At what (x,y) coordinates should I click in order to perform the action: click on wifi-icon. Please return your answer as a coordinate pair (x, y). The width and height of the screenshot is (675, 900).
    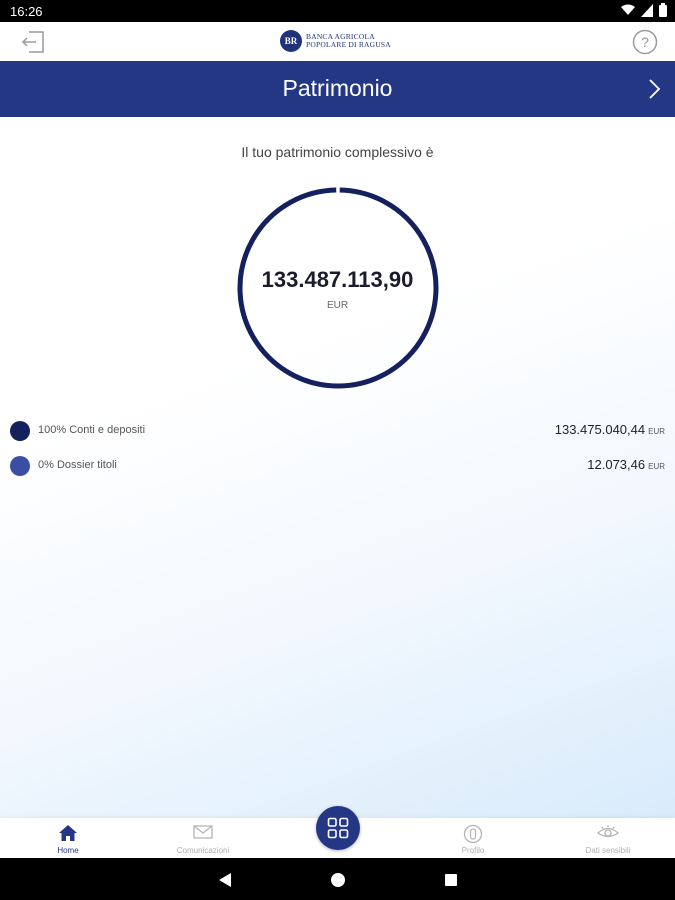
    Looking at the image, I should click on (628, 9).